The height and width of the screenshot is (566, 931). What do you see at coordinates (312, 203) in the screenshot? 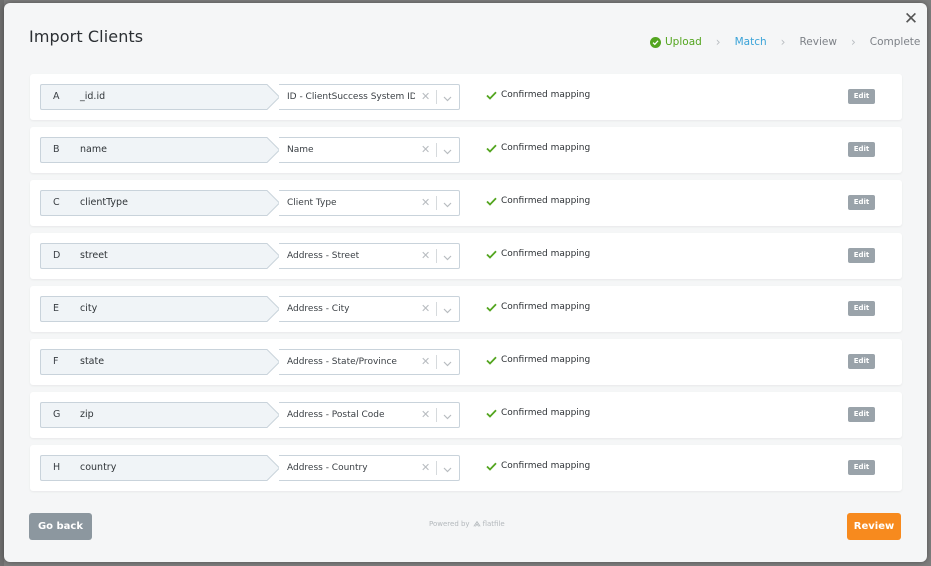
I see `target-field-value: Client Type` at bounding box center [312, 203].